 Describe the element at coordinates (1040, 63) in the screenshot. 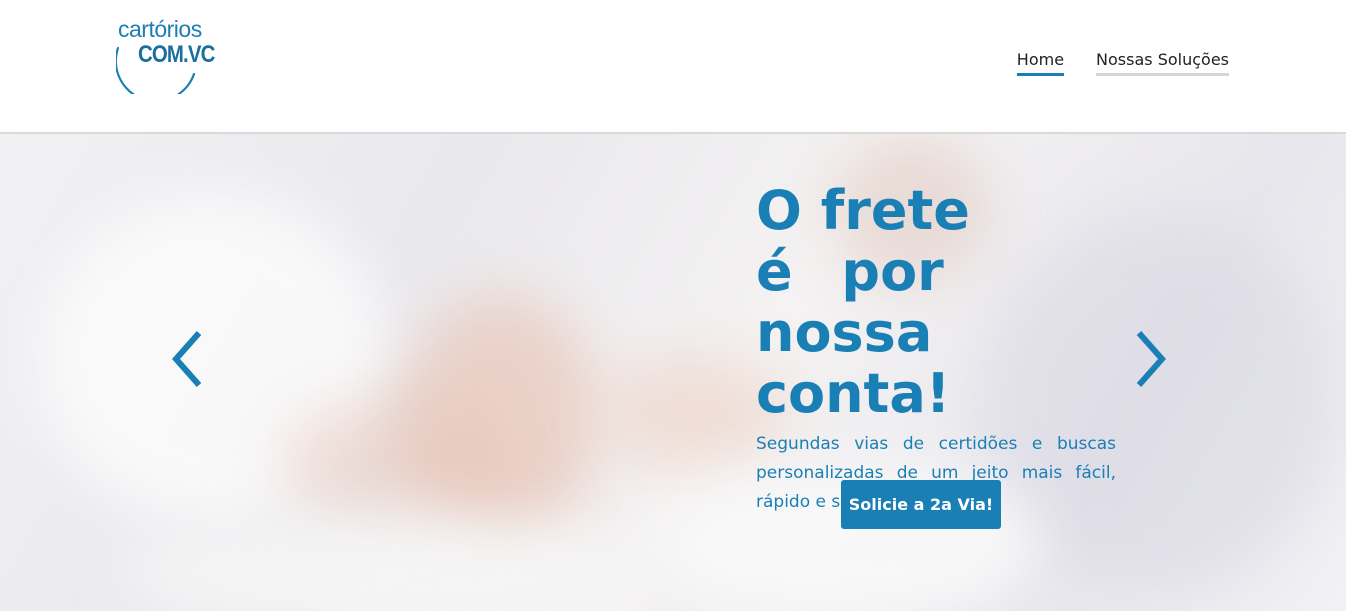

I see `nav-home: Home` at that location.